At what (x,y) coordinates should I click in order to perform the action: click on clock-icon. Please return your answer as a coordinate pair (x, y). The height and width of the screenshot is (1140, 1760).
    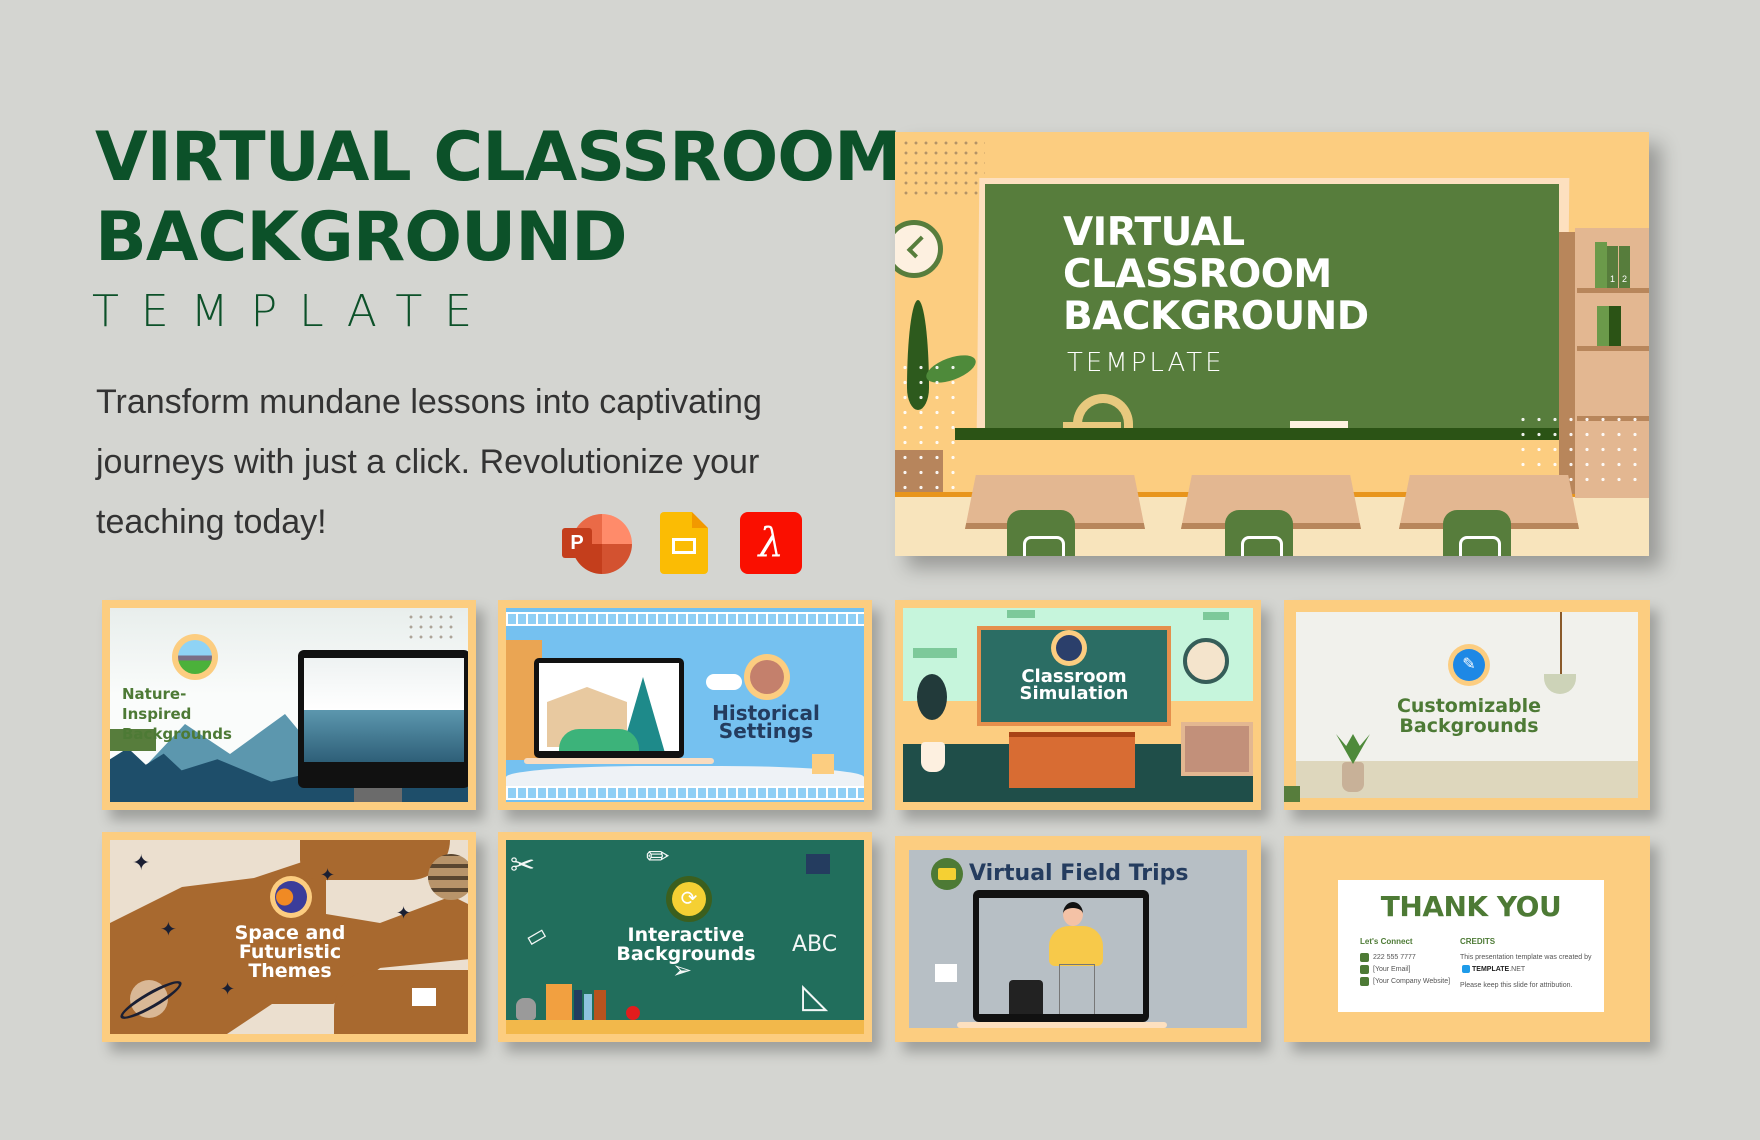
    Looking at the image, I should click on (919, 249).